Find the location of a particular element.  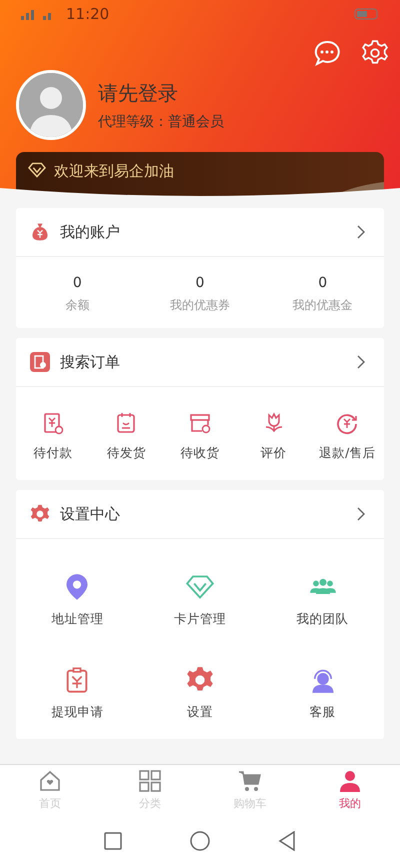

section-title: 我的账户 is located at coordinates (203, 232).